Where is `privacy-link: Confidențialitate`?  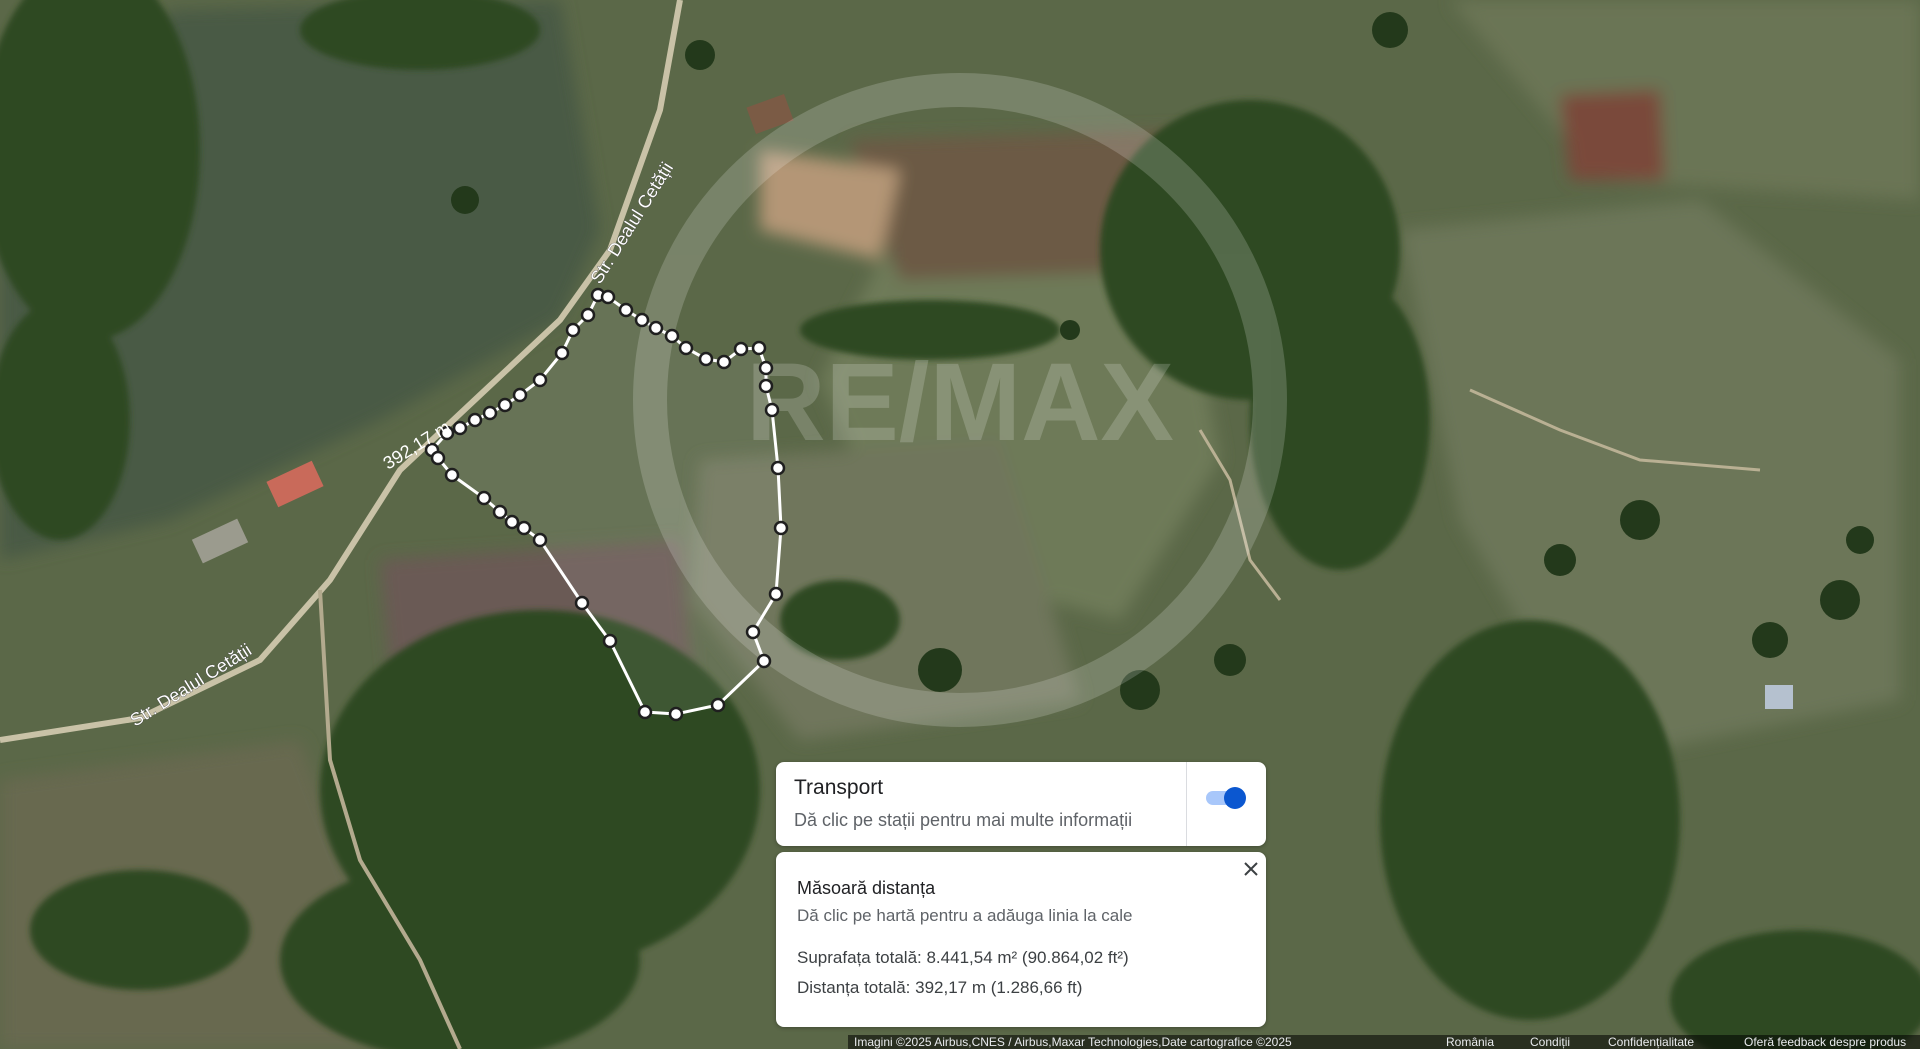 privacy-link: Confidențialitate is located at coordinates (1651, 1042).